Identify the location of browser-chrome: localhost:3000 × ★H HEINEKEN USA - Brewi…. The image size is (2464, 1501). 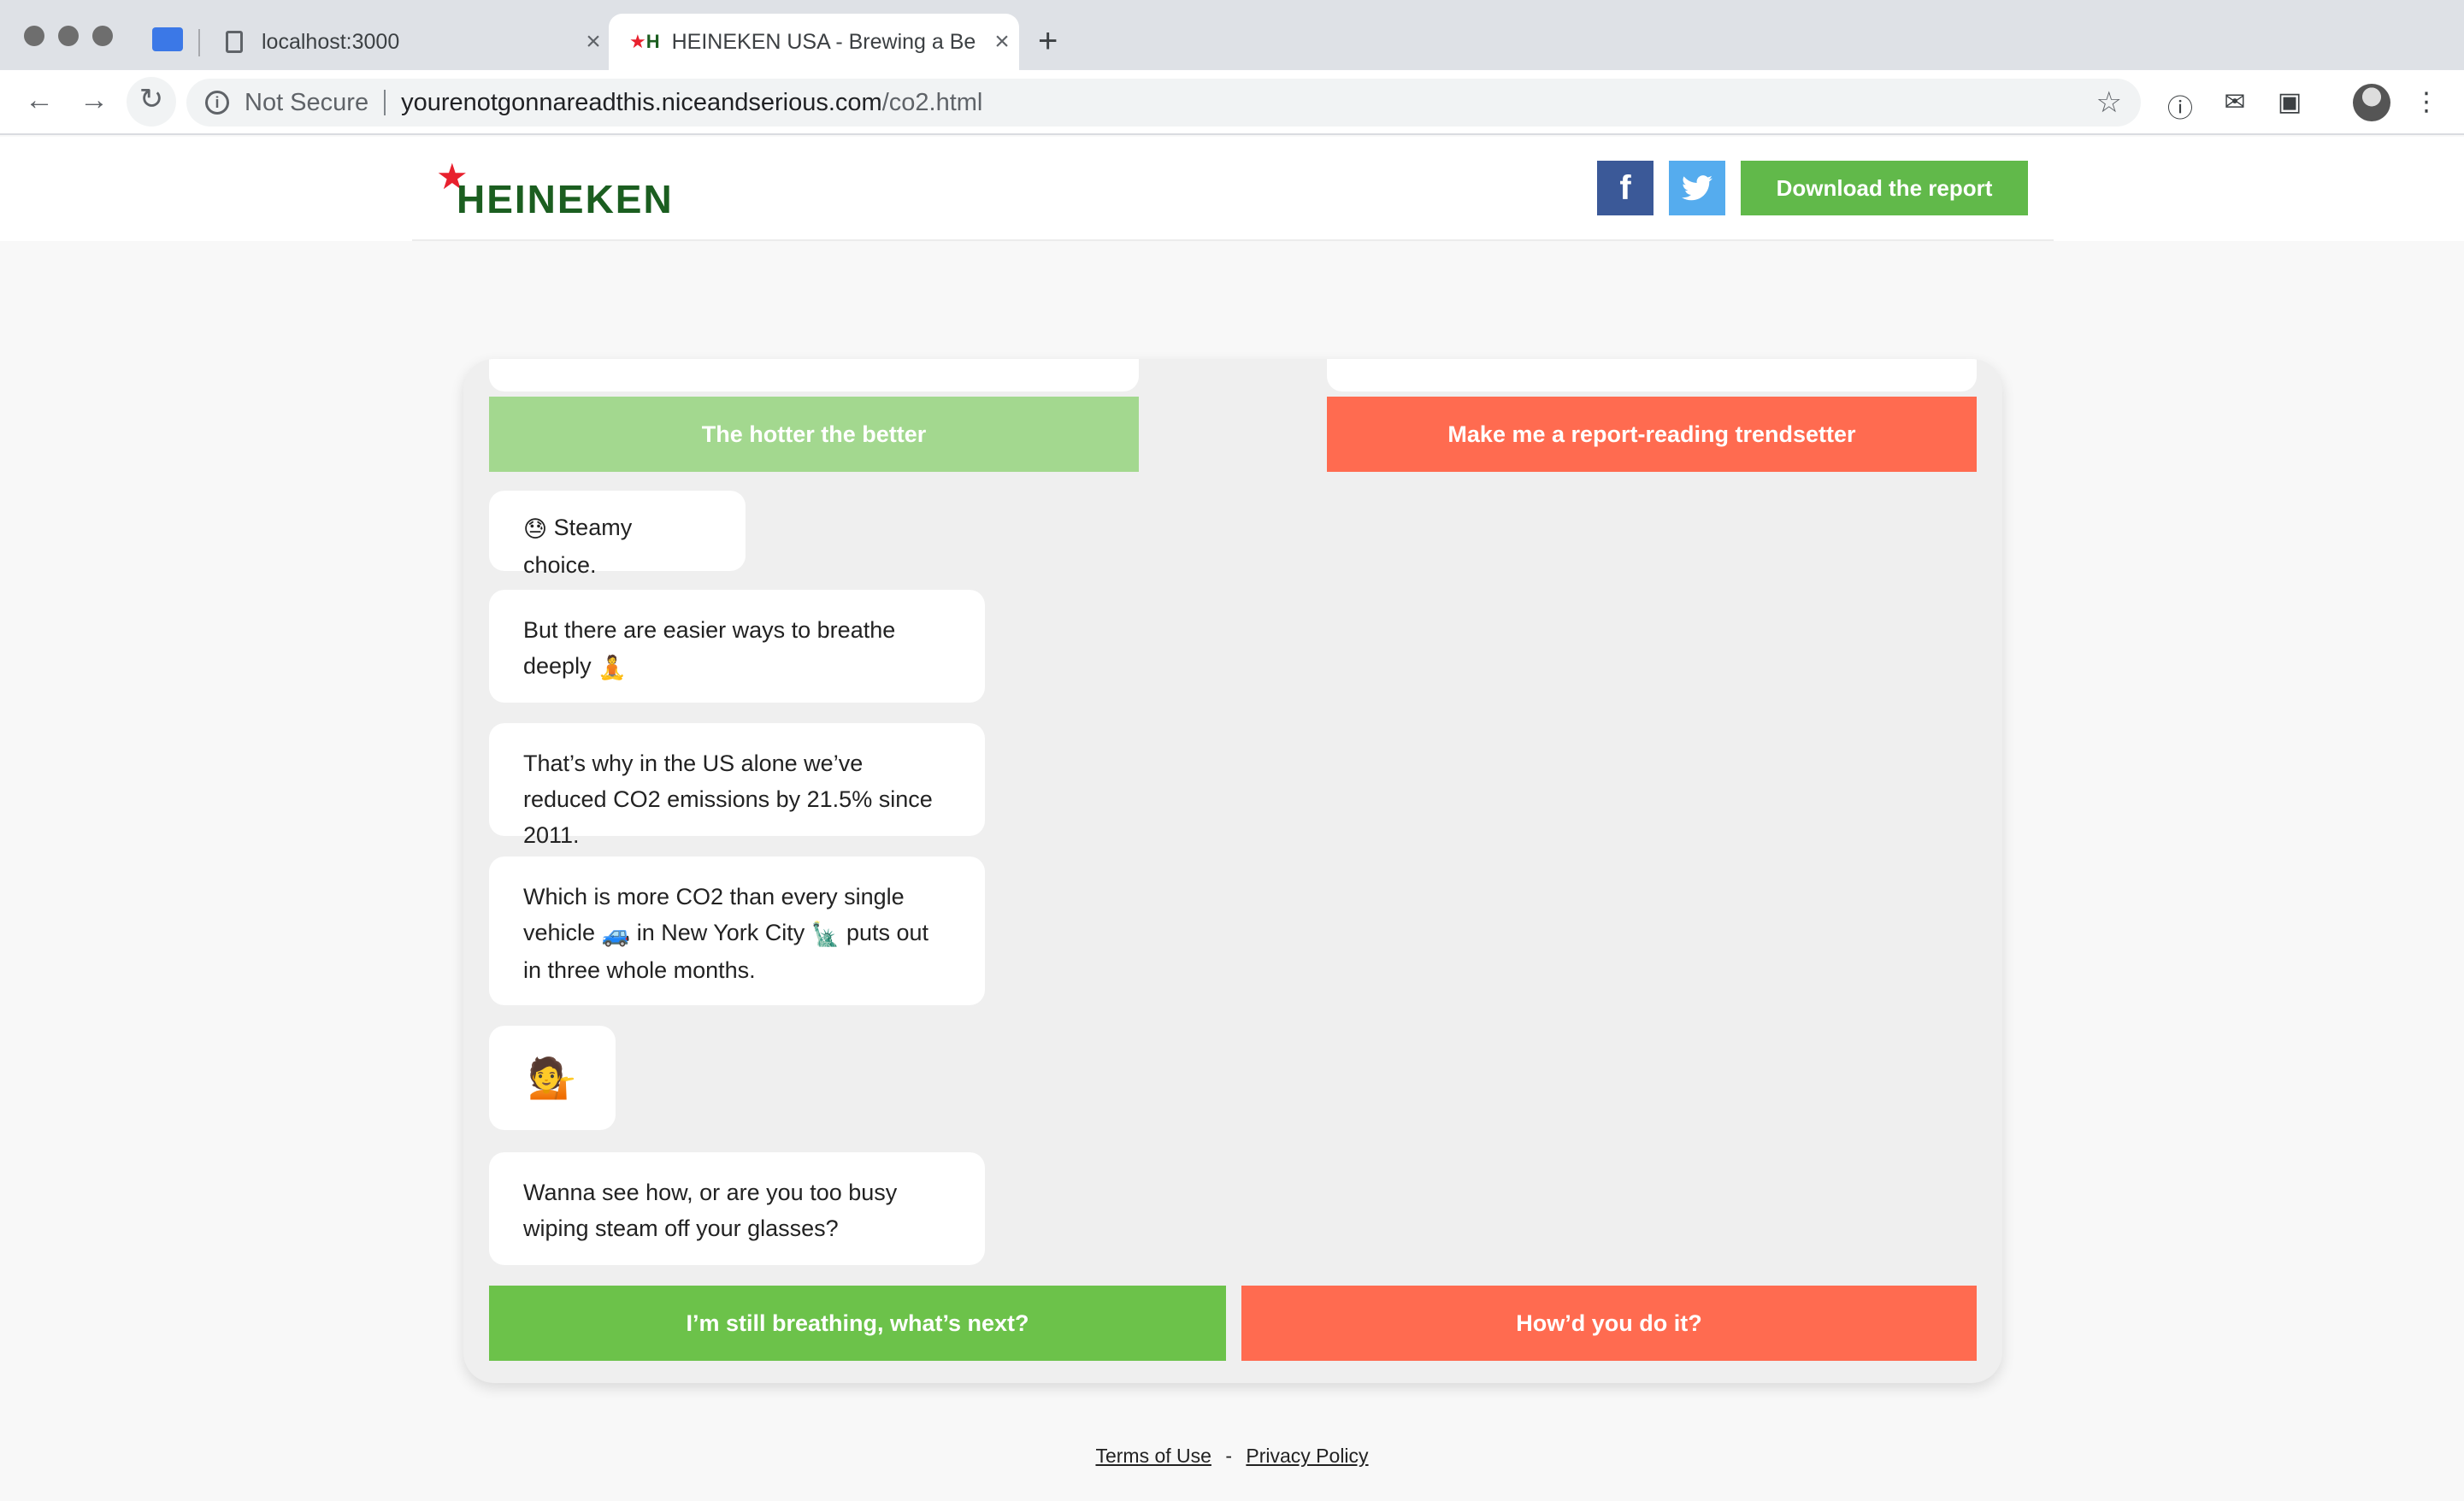
(1232, 68).